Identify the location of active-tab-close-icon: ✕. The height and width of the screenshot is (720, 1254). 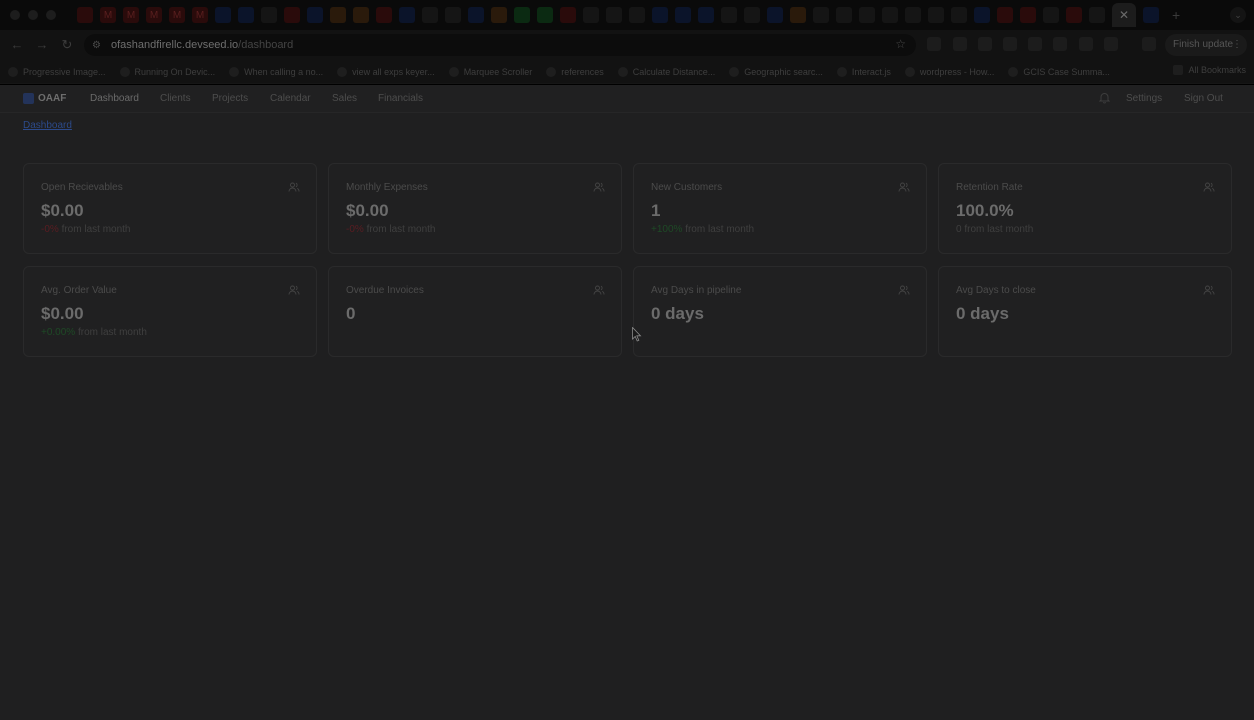
(1124, 15).